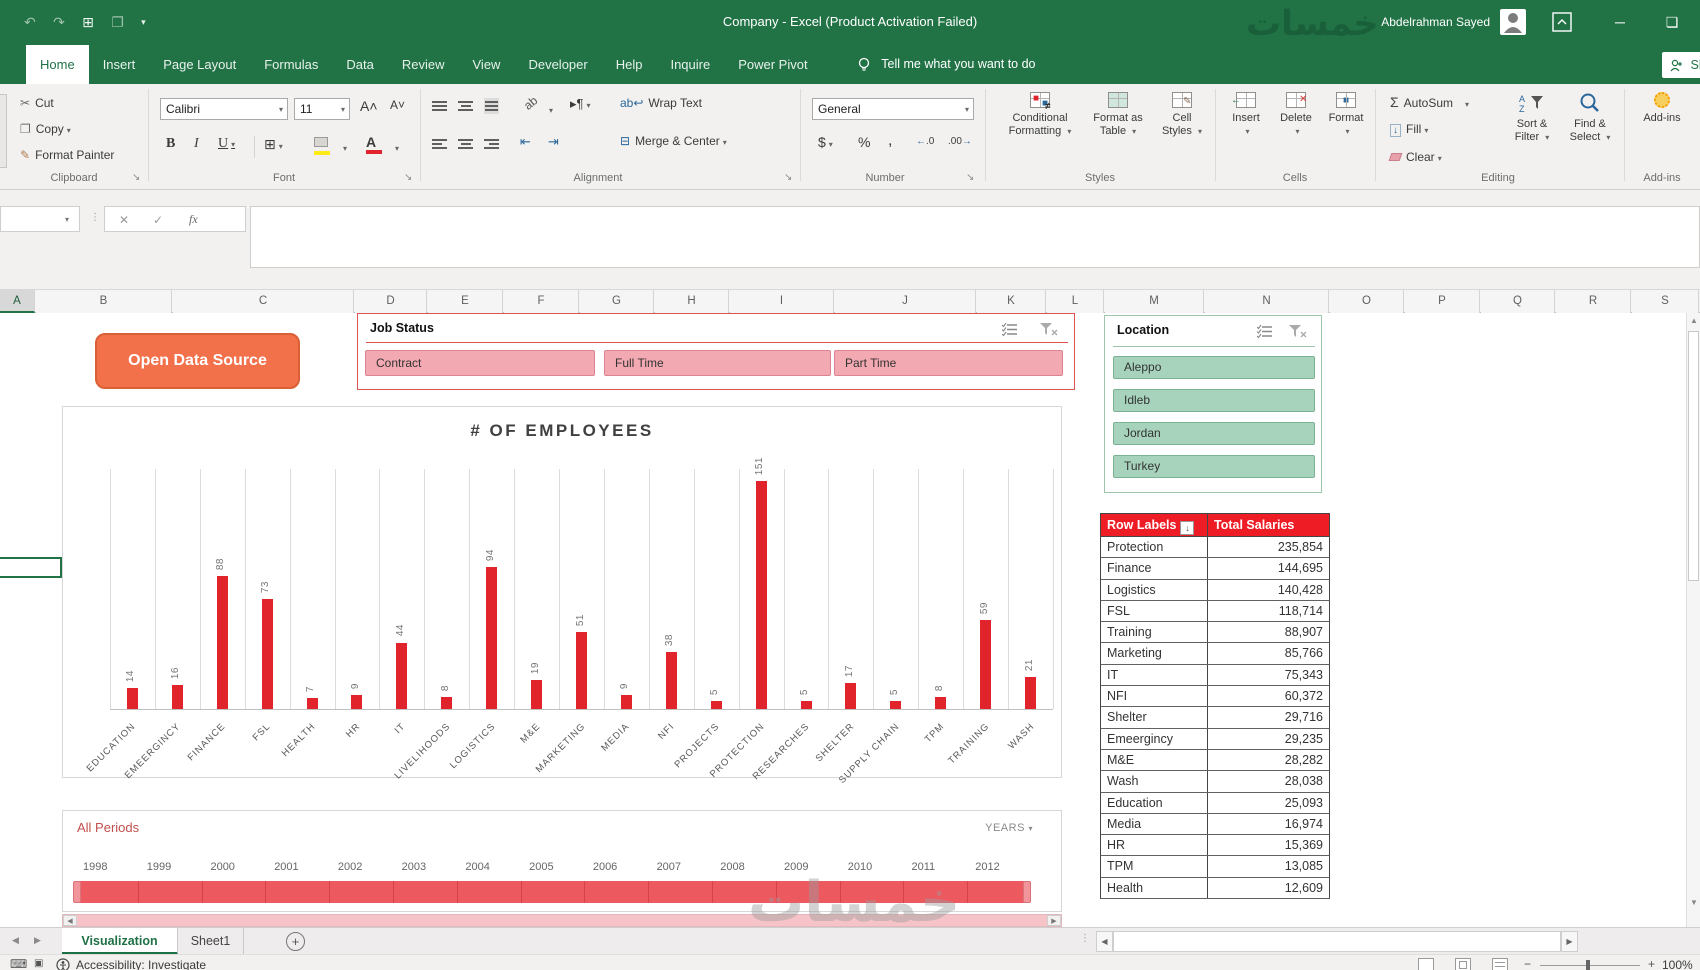 The width and height of the screenshot is (1700, 970). Describe the element at coordinates (1054, 920) in the screenshot. I see `scroll-right-icon: ▶` at that location.